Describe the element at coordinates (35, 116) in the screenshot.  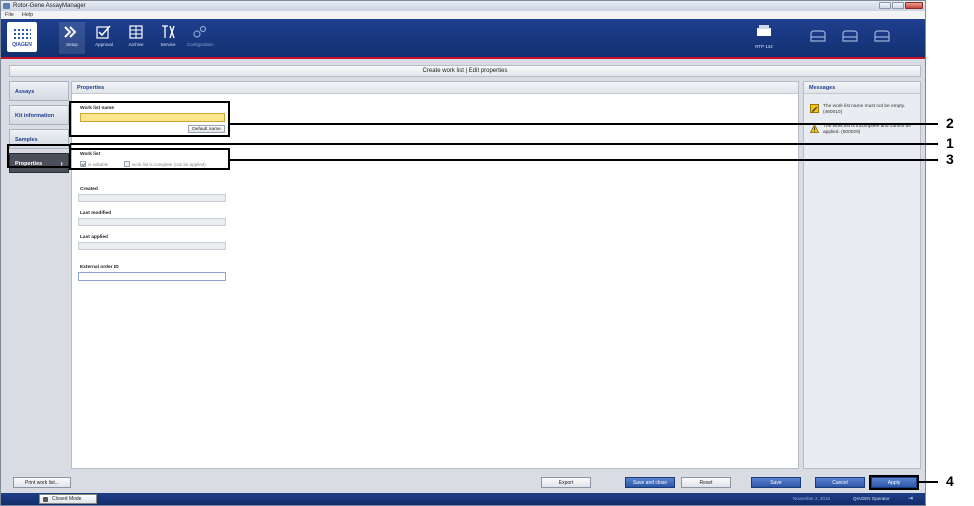
I see `nav-item-label: Kit information` at that location.